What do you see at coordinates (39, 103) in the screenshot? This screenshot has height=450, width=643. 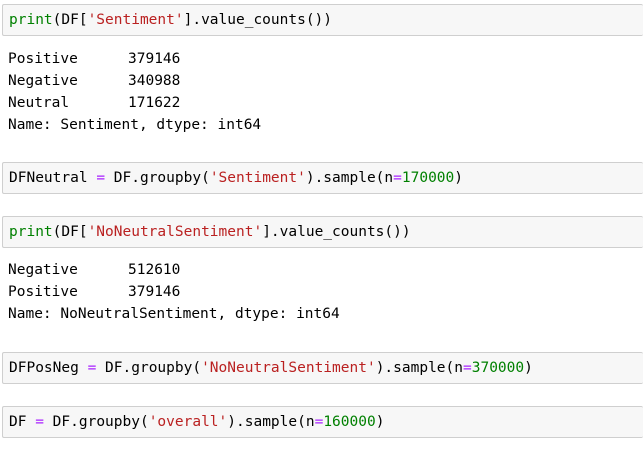 I see `output-label: Neutral` at bounding box center [39, 103].